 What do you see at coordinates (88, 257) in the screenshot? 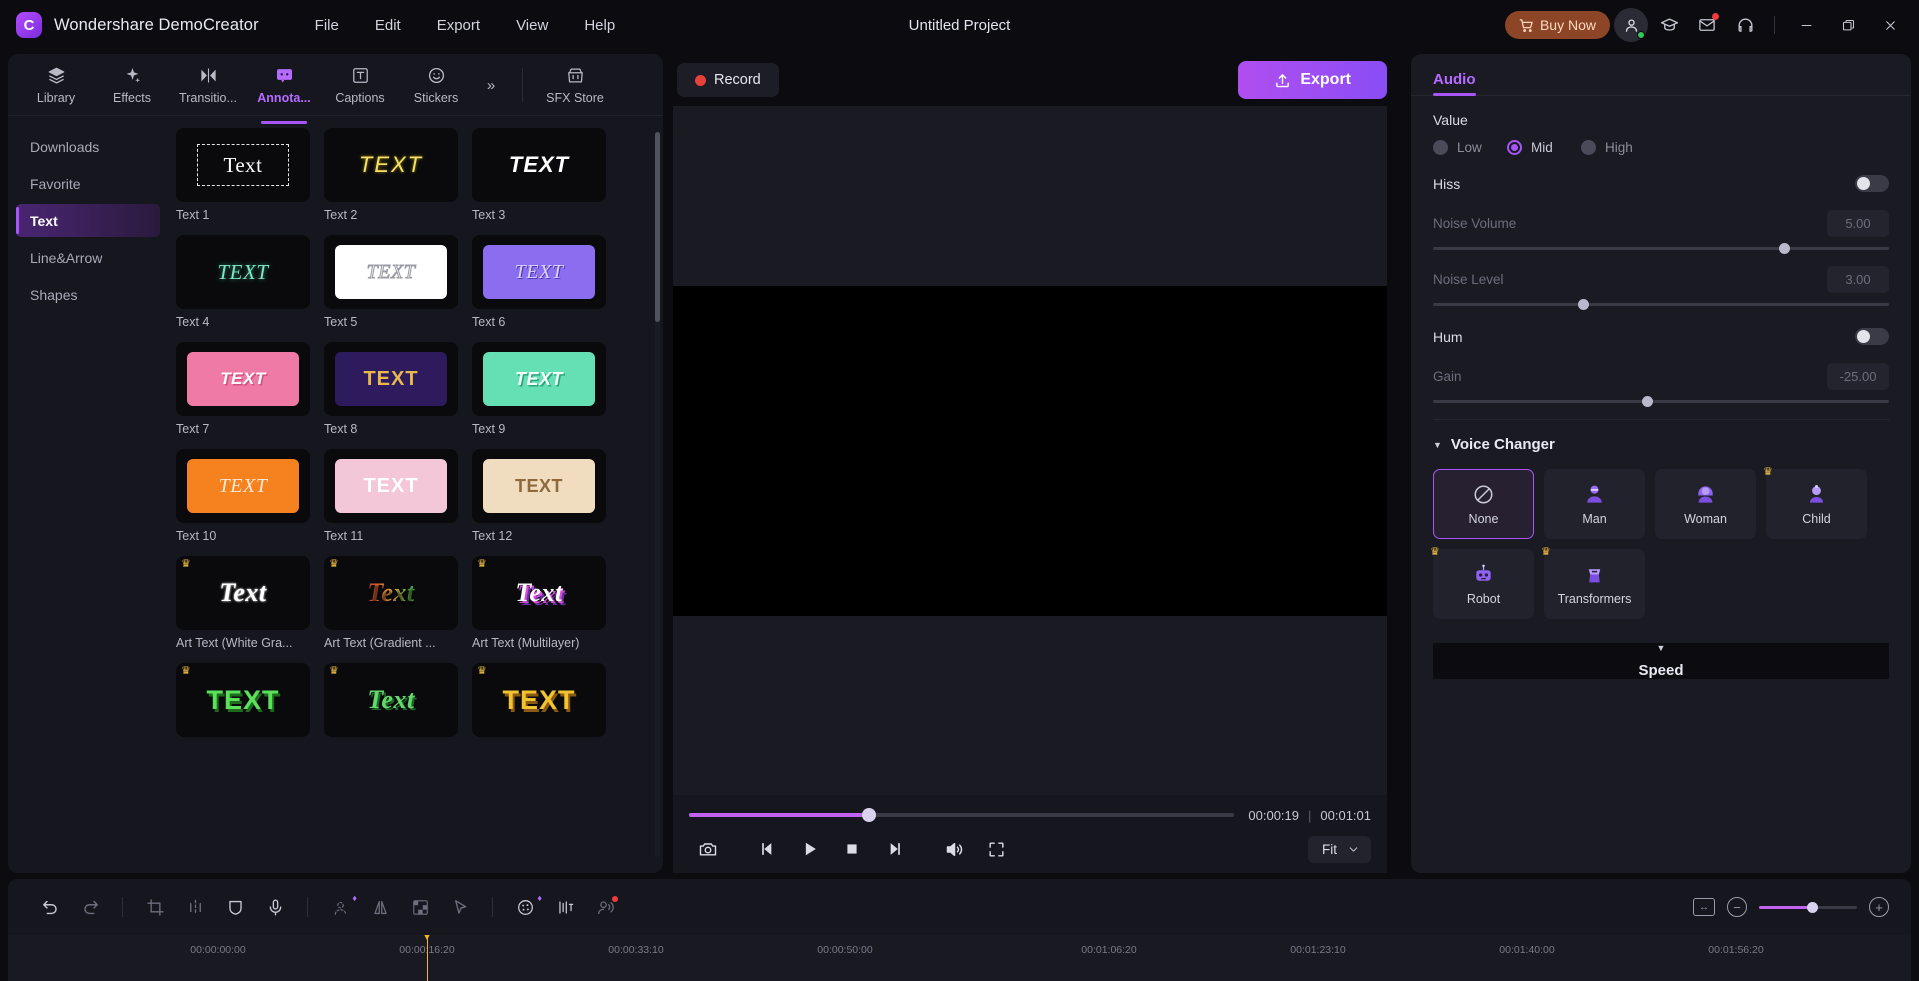
I see `subnav-item-line-arrow: Line&Arrow` at bounding box center [88, 257].